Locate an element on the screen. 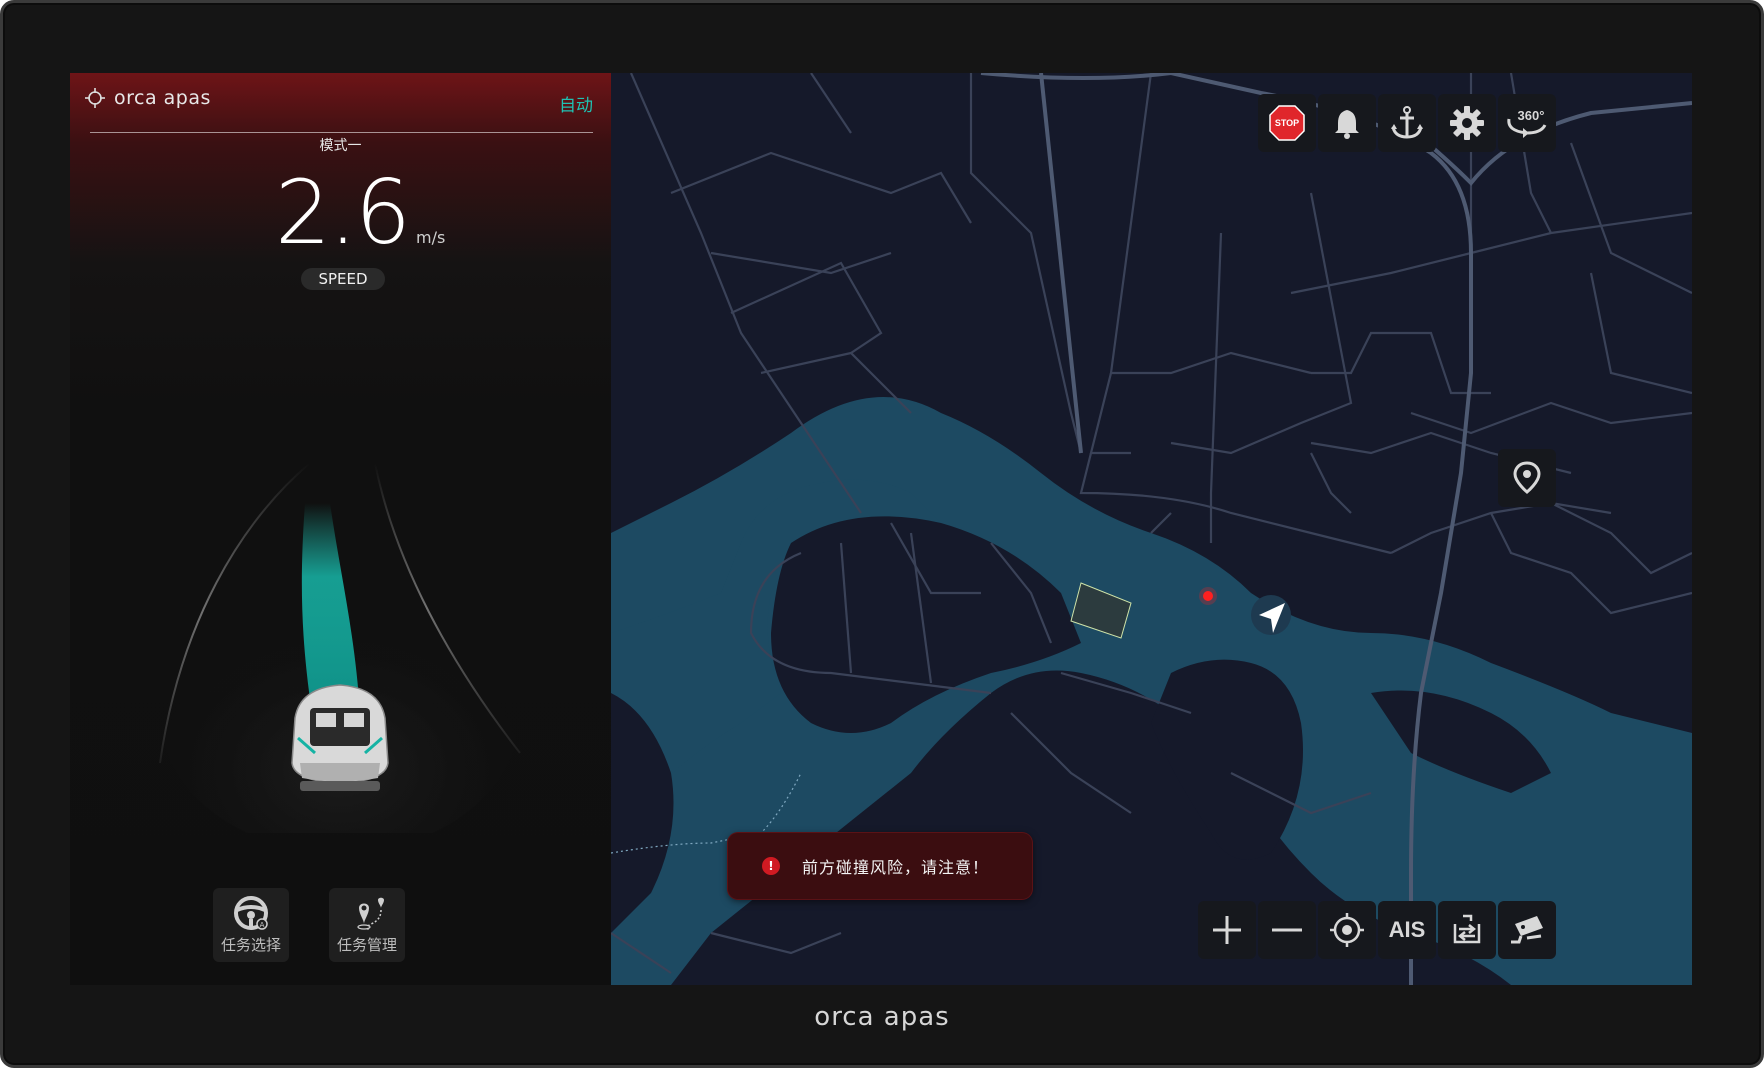 The width and height of the screenshot is (1764, 1070). header-divider is located at coordinates (341, 132).